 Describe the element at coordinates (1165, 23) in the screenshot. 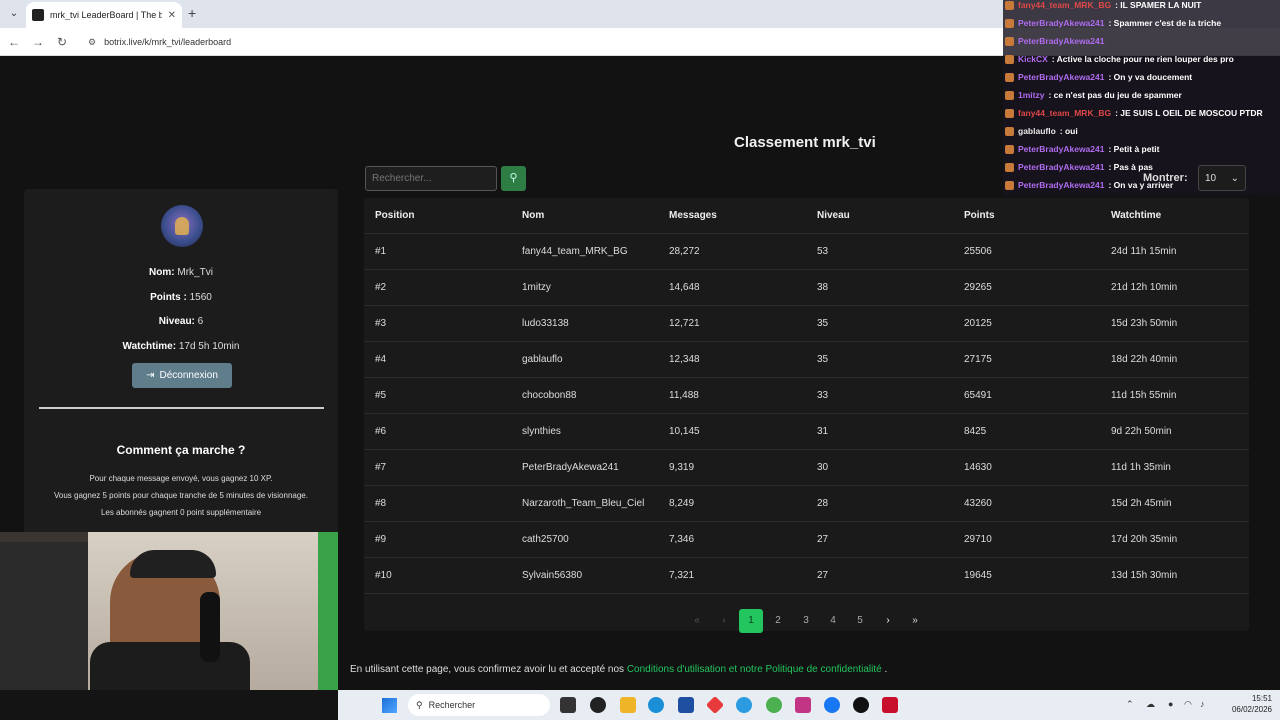

I see `chat-text: : Spammer c'est de la triche` at that location.